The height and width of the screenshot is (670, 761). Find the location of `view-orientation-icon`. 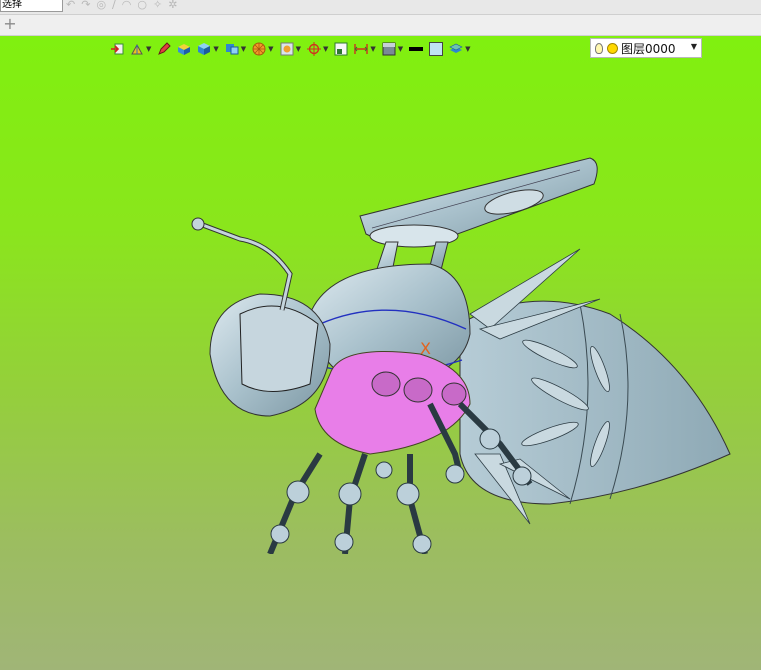

view-orientation-icon is located at coordinates (137, 49).